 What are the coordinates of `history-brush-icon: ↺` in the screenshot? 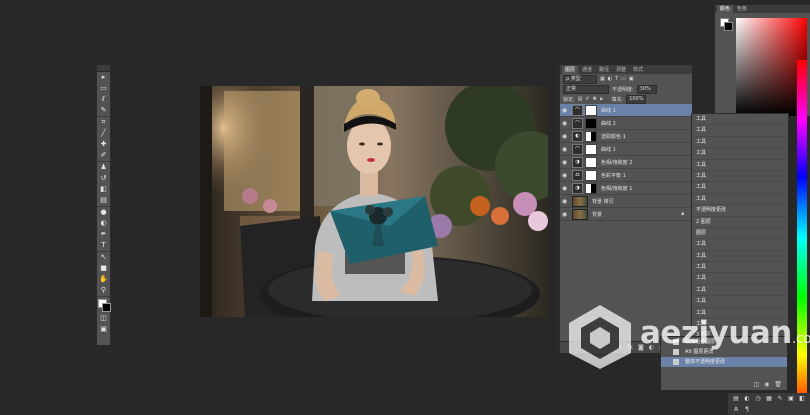 It's located at (103, 178).